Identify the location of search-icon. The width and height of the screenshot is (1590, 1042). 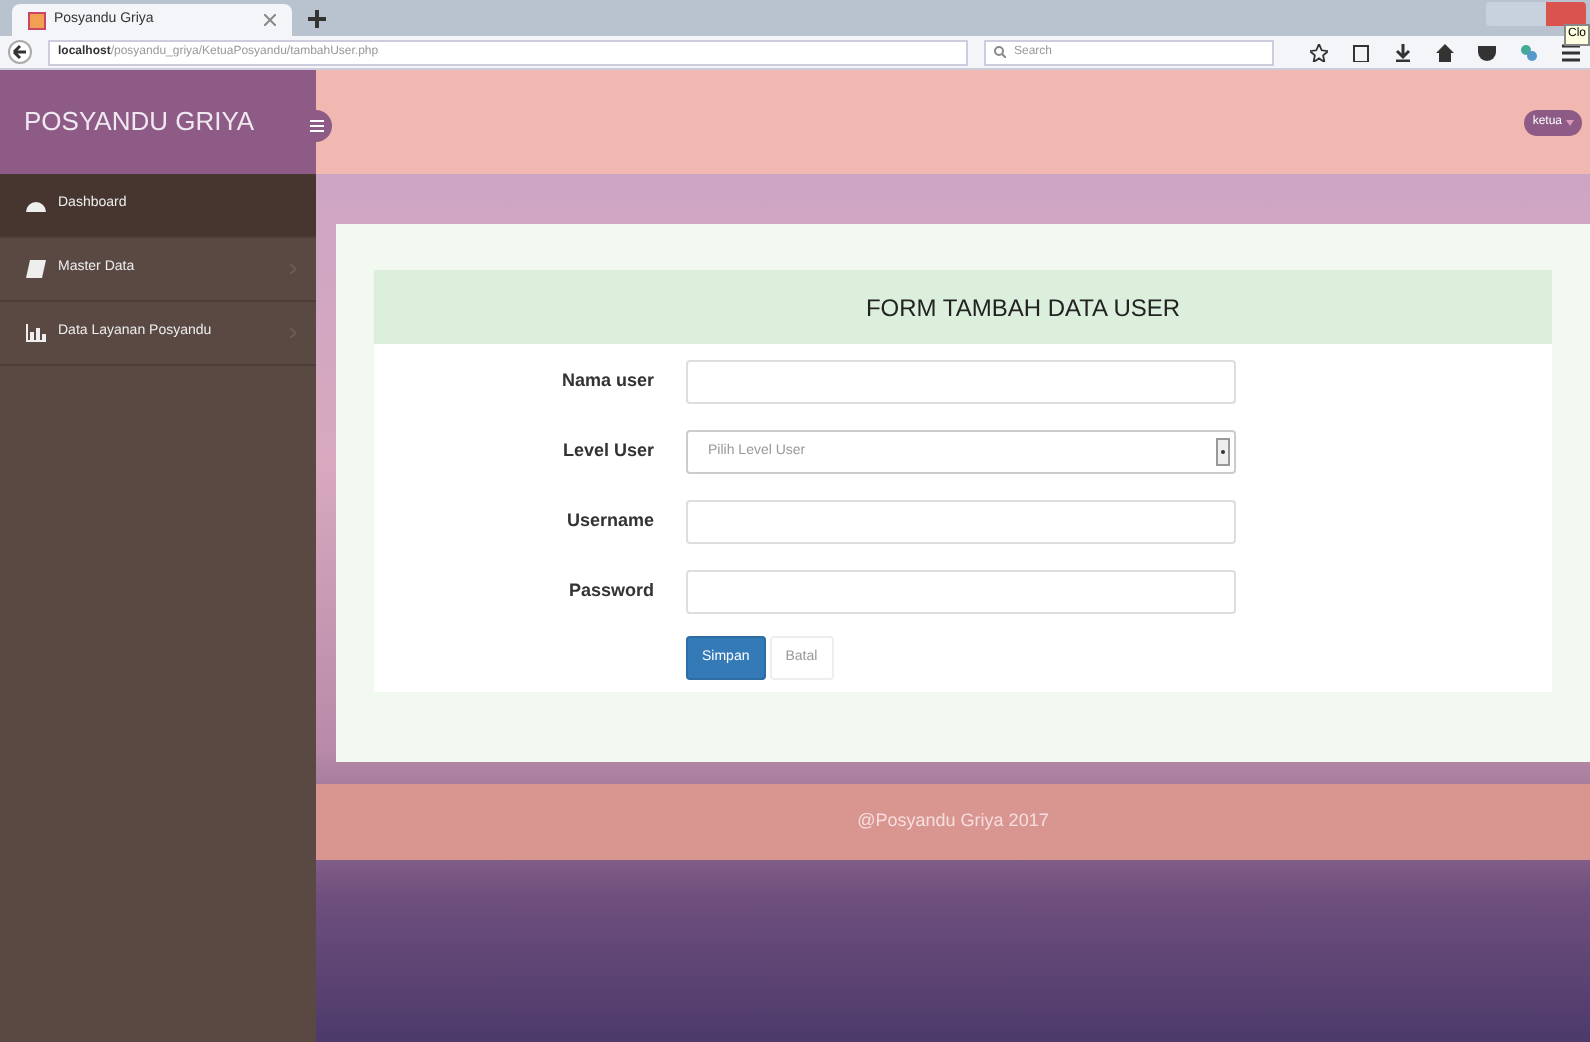
(1000, 52).